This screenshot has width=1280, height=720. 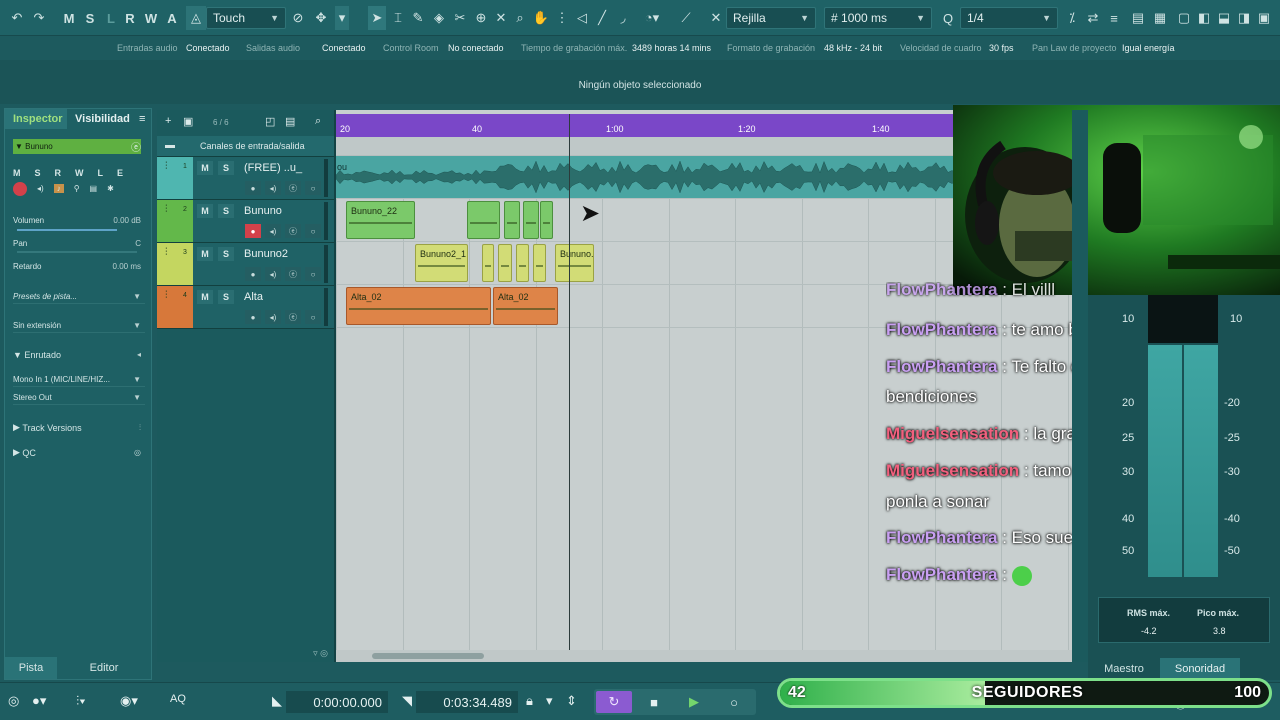 I want to click on tab-editor: Editor, so click(x=104, y=668).